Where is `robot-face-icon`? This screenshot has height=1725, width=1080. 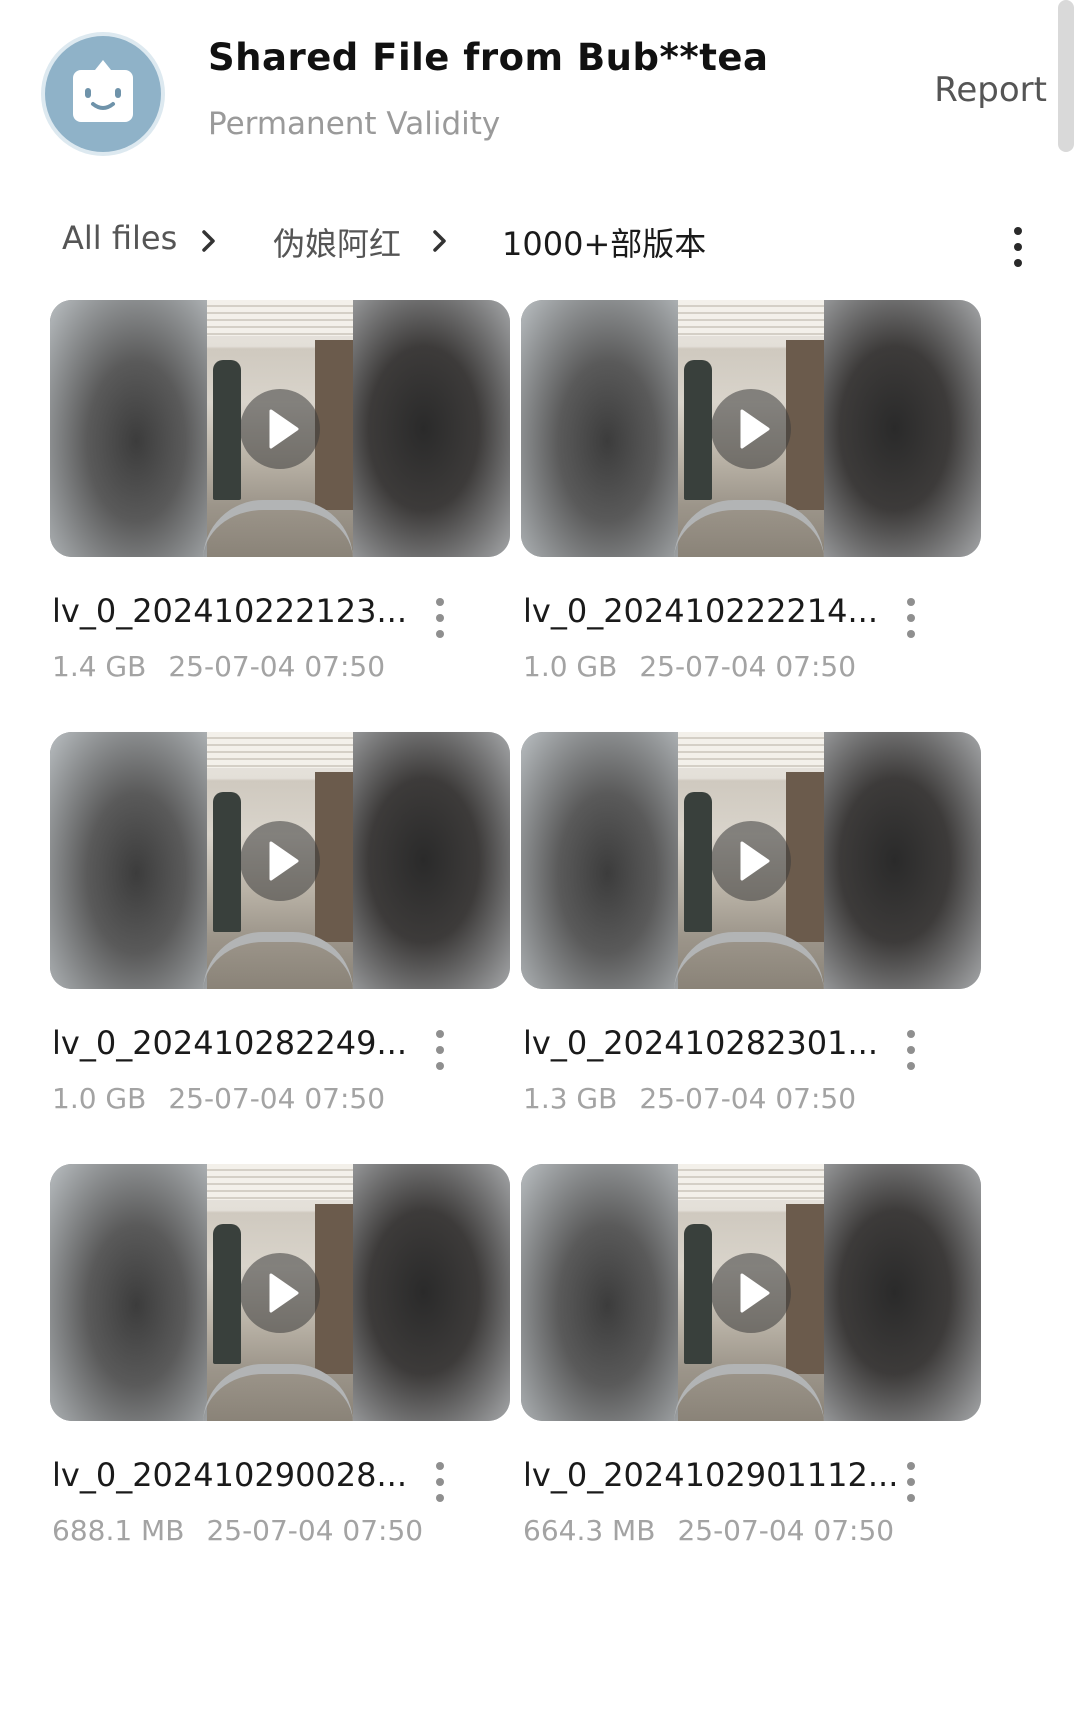
robot-face-icon is located at coordinates (103, 91).